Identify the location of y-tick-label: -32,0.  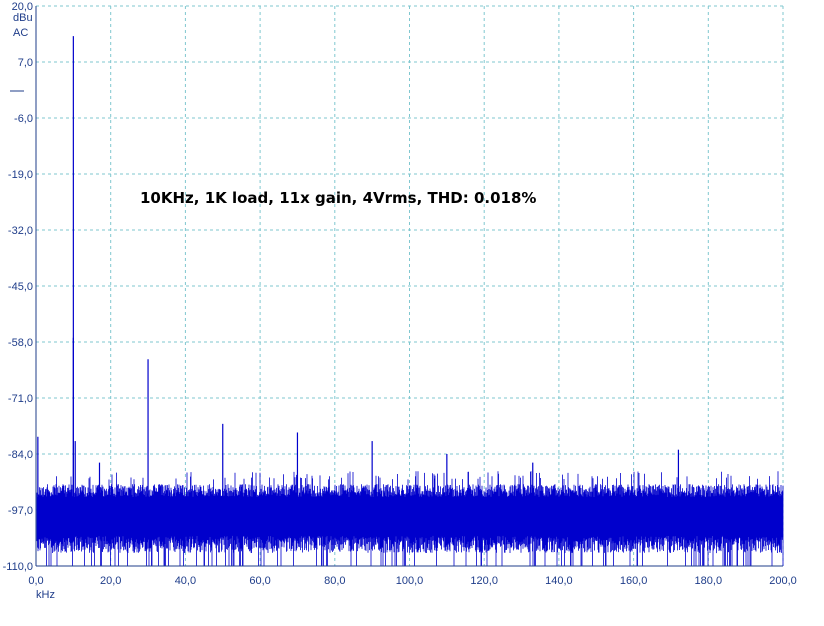
(20, 231).